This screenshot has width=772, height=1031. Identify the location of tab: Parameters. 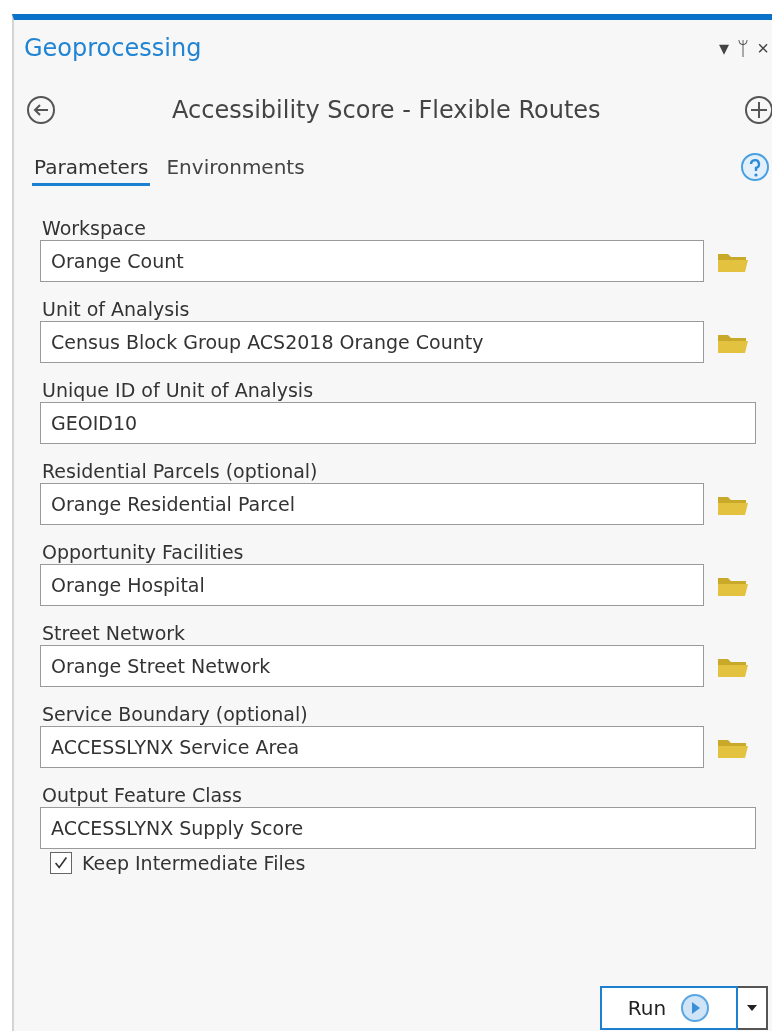
(91, 170).